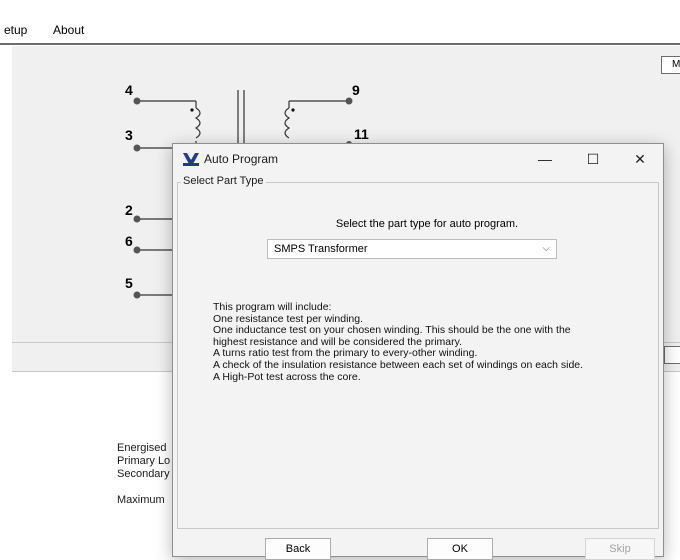 This screenshot has width=680, height=560. Describe the element at coordinates (129, 283) in the screenshot. I see `pin-label-5: 5` at that location.